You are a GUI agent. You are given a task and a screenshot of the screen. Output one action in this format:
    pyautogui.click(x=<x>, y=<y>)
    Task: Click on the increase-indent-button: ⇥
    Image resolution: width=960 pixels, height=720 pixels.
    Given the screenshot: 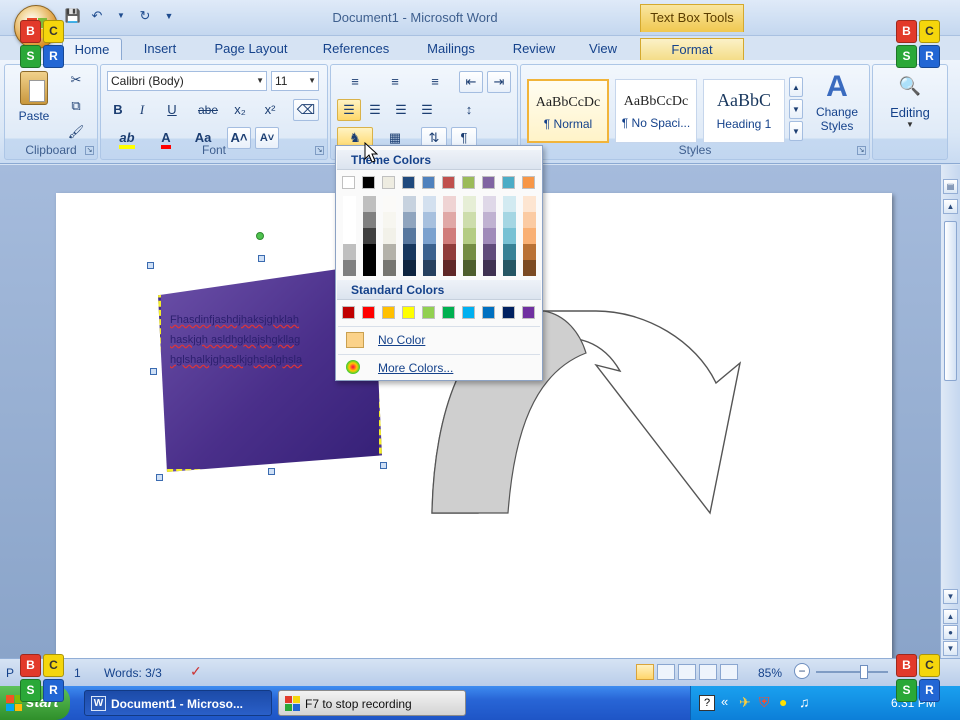 What is the action you would take?
    pyautogui.click(x=499, y=82)
    